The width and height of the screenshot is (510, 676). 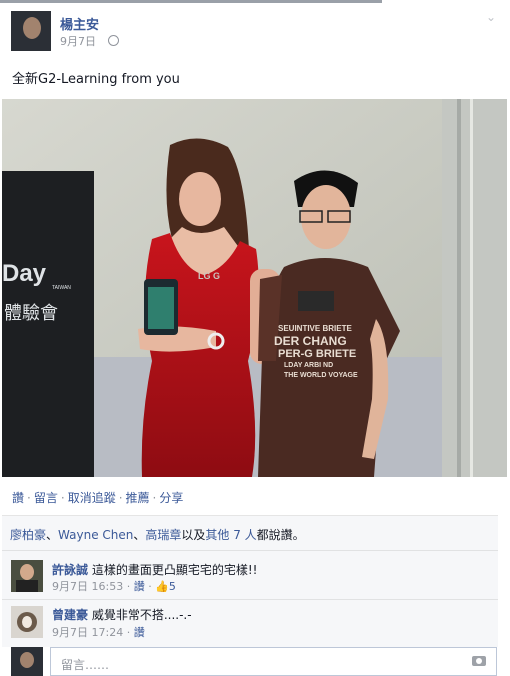 What do you see at coordinates (31, 313) in the screenshot?
I see `banner-sub: 體驗會` at bounding box center [31, 313].